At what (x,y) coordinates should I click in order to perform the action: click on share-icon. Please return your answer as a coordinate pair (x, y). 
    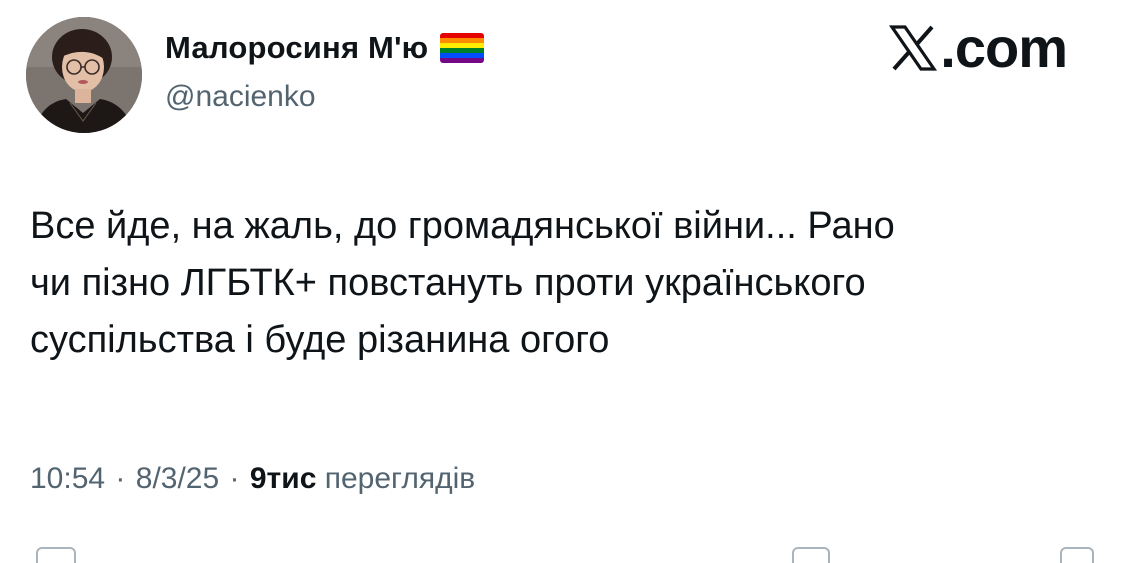
    Looking at the image, I should click on (1077, 555).